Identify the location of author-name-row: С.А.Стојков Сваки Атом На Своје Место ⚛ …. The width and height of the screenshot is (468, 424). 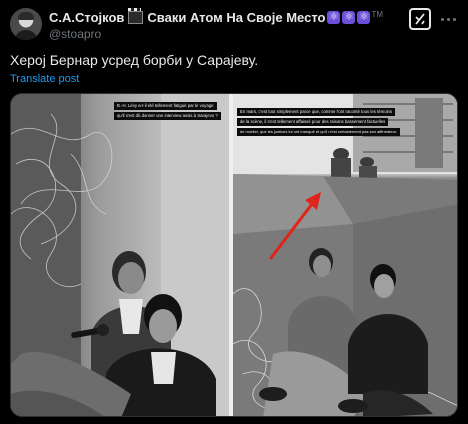
(216, 16).